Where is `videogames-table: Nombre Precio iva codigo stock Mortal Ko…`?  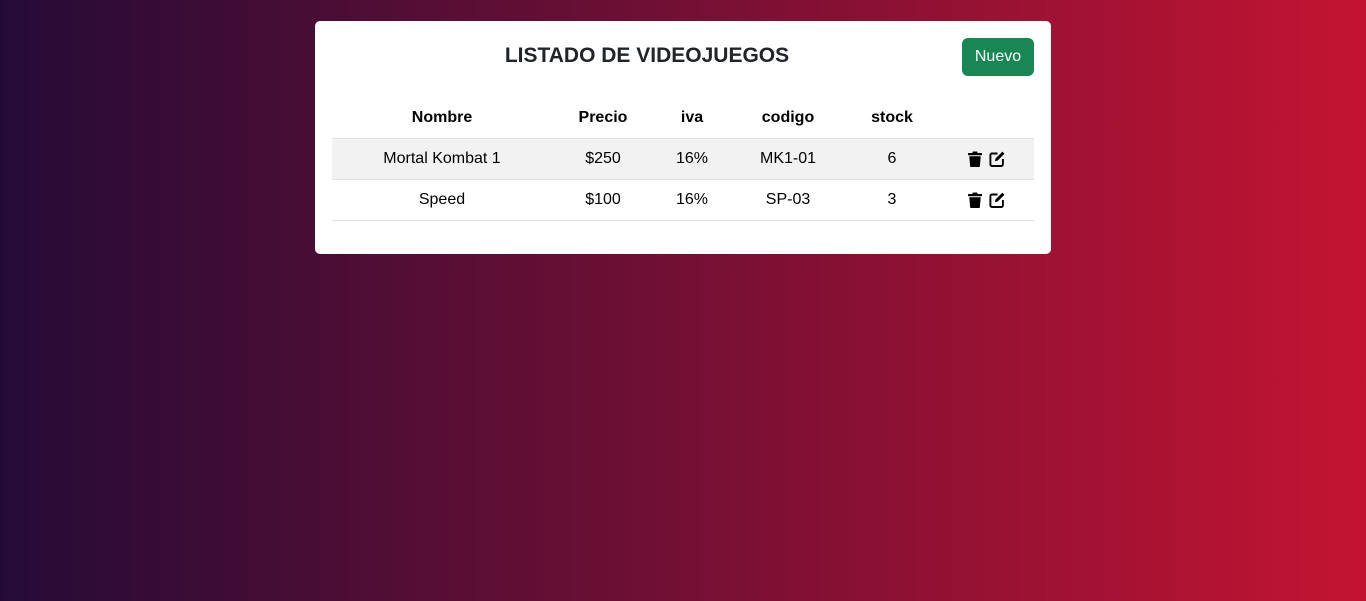 videogames-table: Nombre Precio iva codigo stock Mortal Ko… is located at coordinates (683, 159).